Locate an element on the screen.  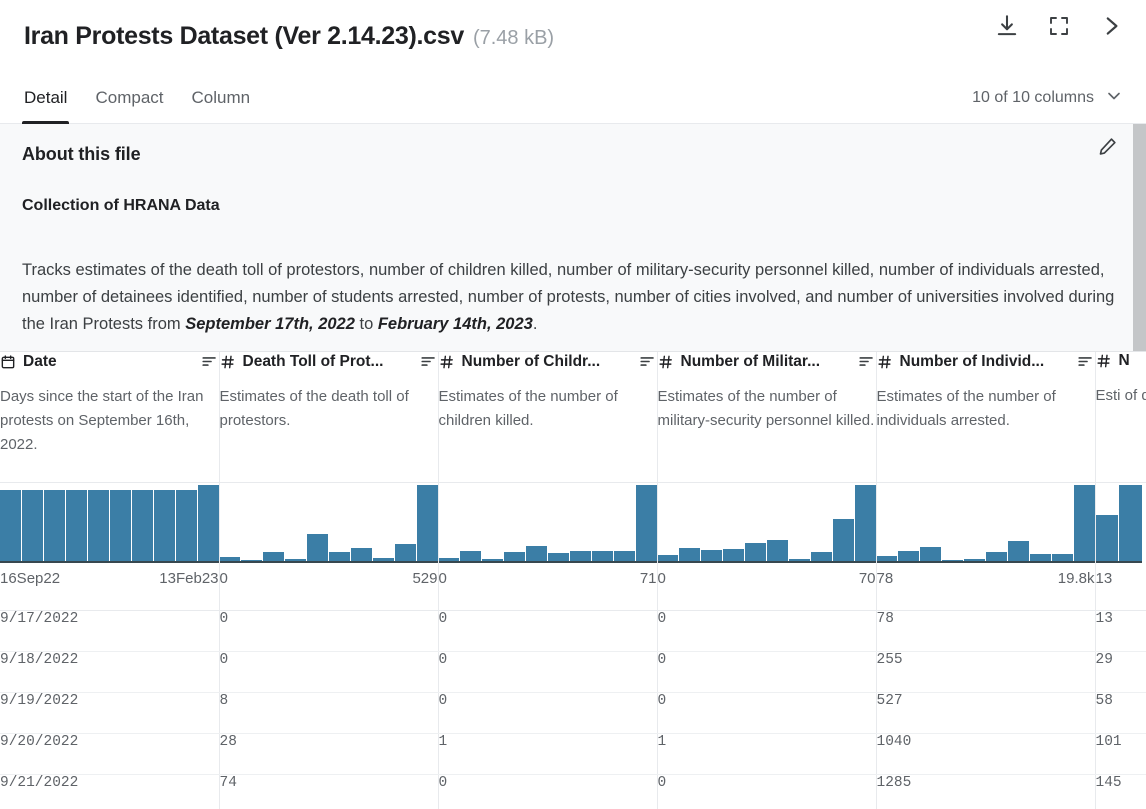
edit-description-button is located at coordinates (1107, 149).